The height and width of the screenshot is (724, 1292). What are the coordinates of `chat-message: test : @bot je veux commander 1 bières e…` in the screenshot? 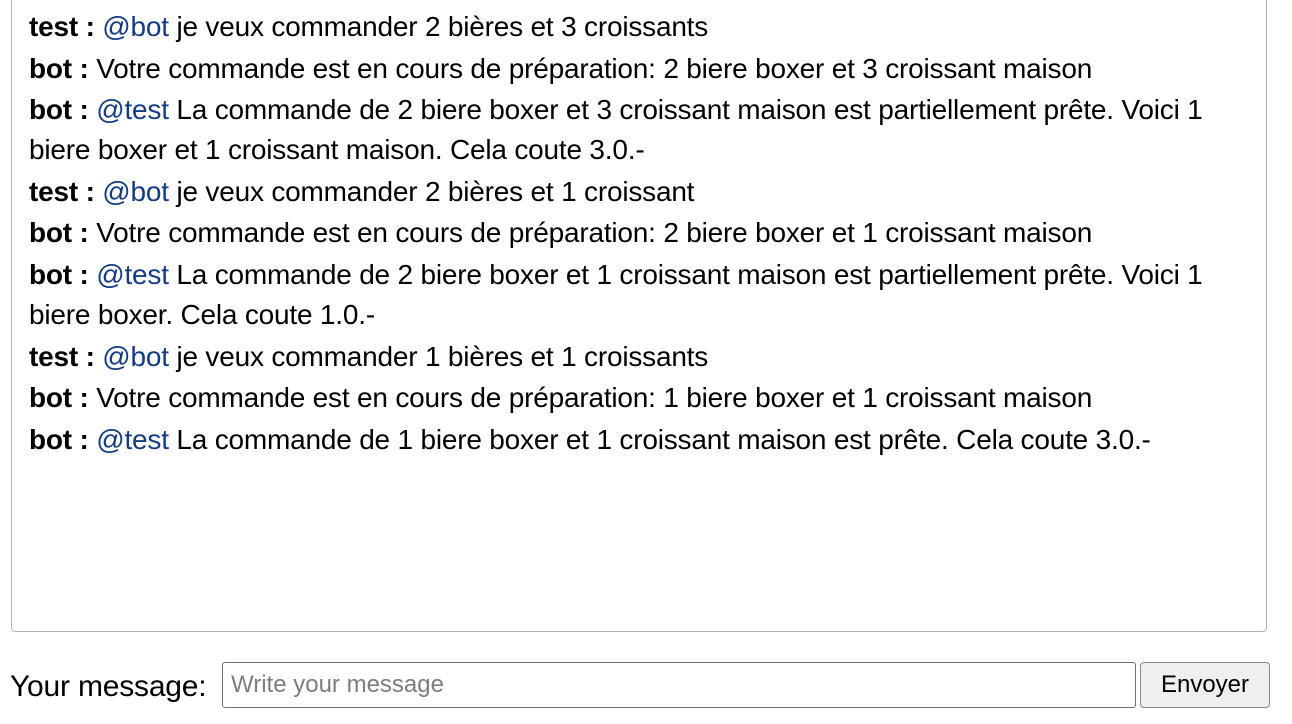 It's located at (639, 357).